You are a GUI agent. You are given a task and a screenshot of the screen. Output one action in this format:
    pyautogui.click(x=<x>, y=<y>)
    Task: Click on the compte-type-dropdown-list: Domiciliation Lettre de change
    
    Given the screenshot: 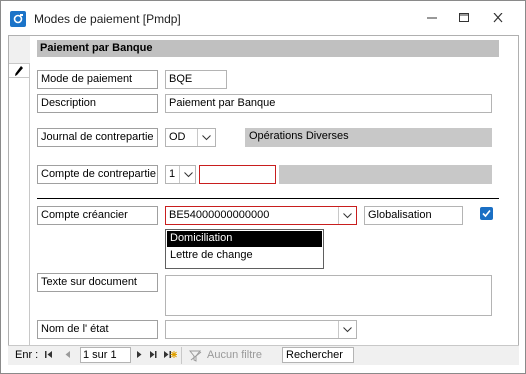 What is the action you would take?
    pyautogui.click(x=244, y=249)
    